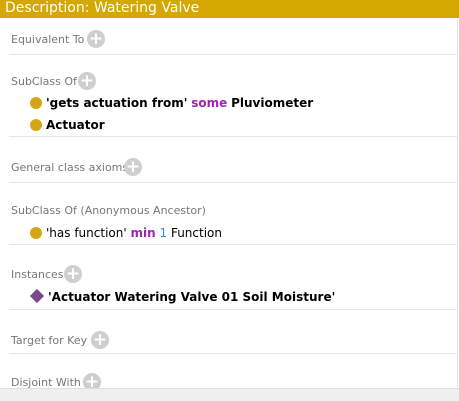 This screenshot has height=401, width=459. What do you see at coordinates (108, 210) in the screenshot?
I see `section-subclass-anonymous-label: SubClass Of (Anonymous Ancestor)` at bounding box center [108, 210].